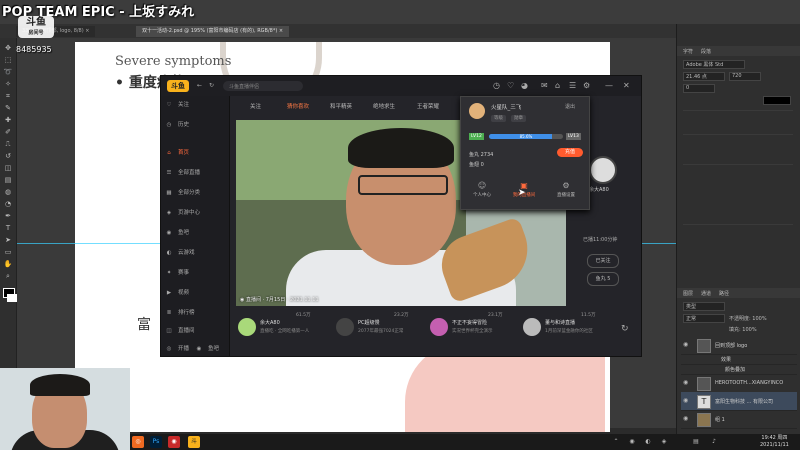 The image size is (800, 450). Describe the element at coordinates (210, 349) in the screenshot. I see `fishbar-footer-button: ◉ 鱼吧` at that location.